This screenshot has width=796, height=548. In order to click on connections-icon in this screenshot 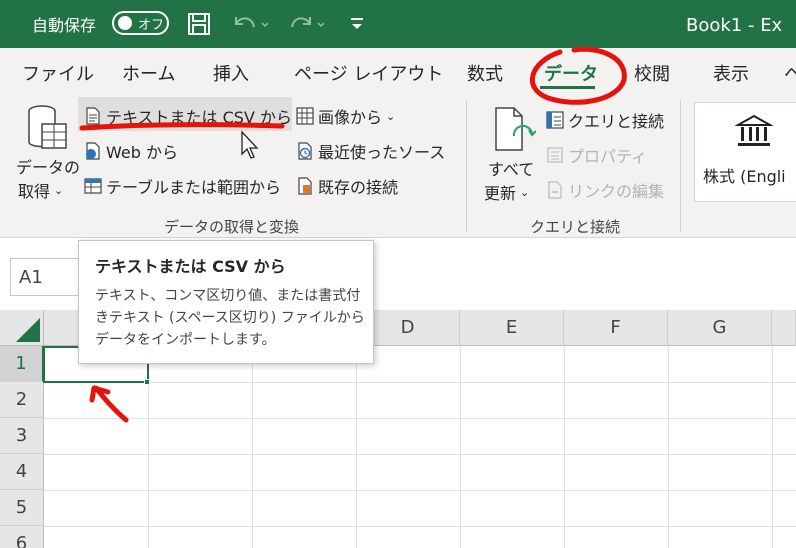, I will do `click(305, 186)`.